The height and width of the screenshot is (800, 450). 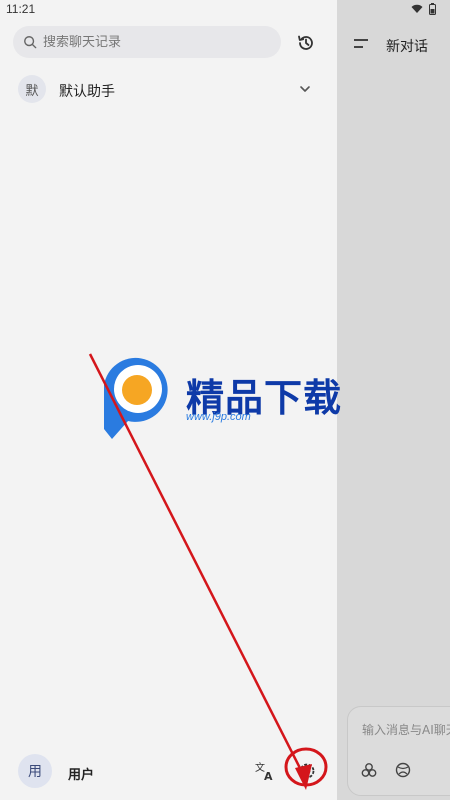 I want to click on watermark-emblem-icon, so click(x=136, y=398).